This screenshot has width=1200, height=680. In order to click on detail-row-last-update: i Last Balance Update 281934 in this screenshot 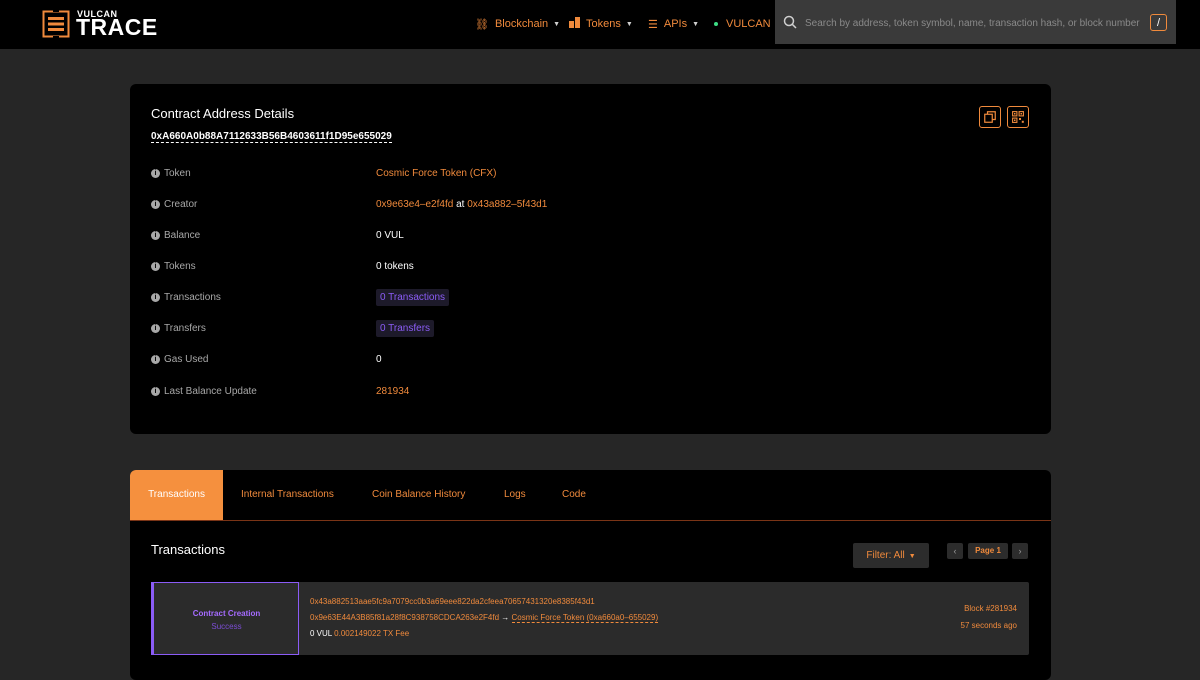, I will do `click(591, 393)`.